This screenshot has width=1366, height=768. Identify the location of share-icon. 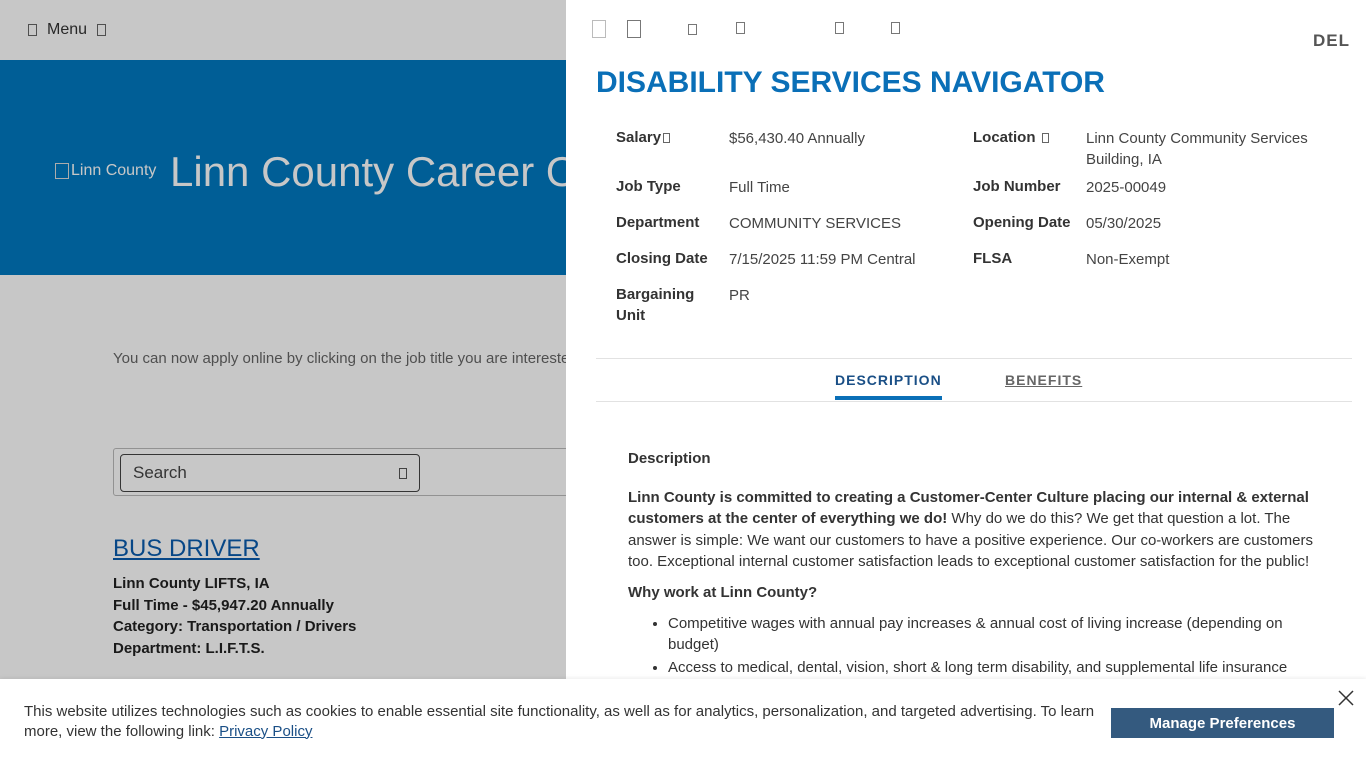
(740, 28).